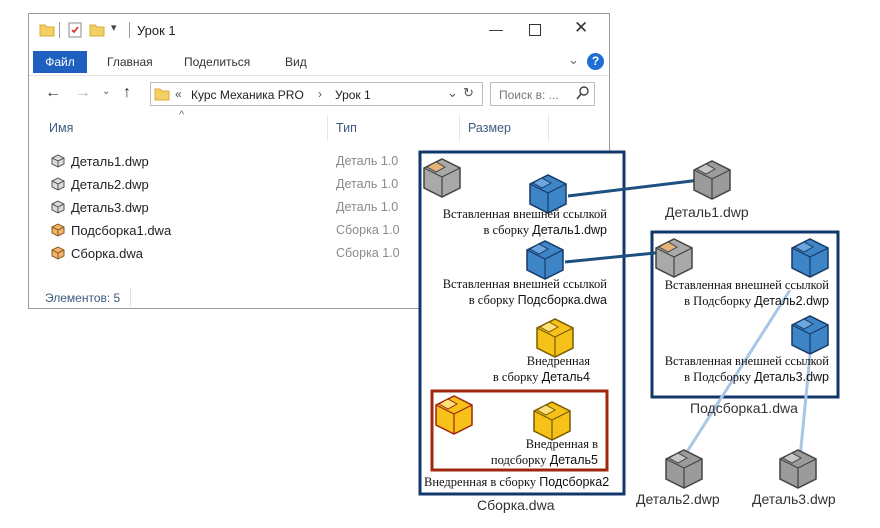 This screenshot has width=880, height=528. I want to click on label-prefix: подсборку, so click(518, 460).